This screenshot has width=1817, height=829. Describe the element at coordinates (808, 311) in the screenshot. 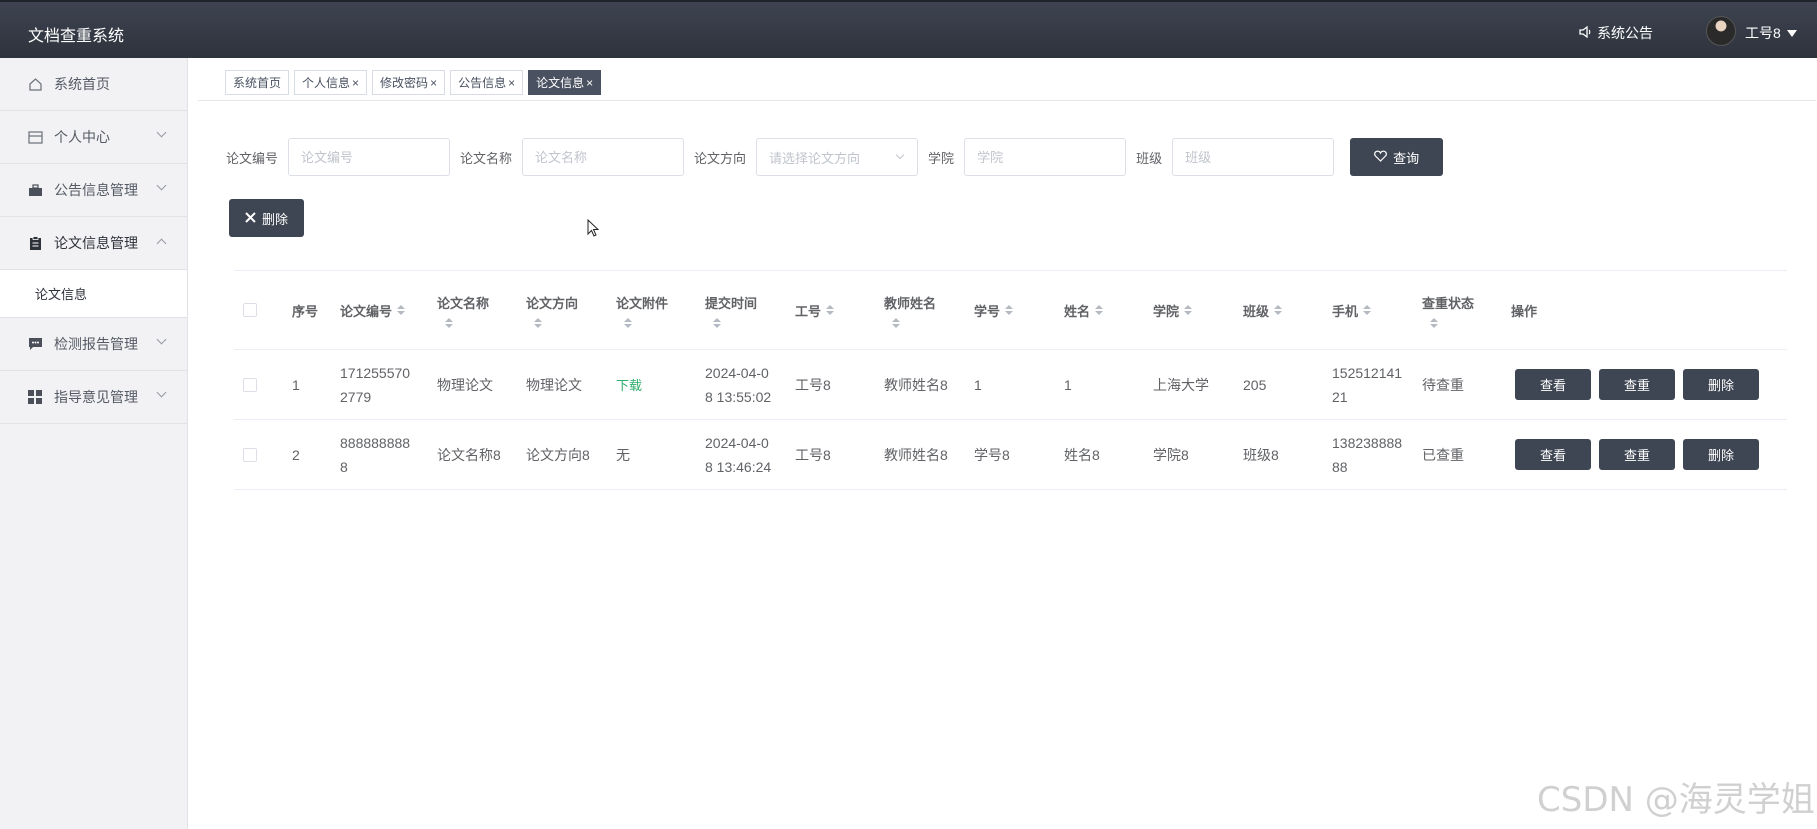

I see `column-header-label: 工号` at that location.